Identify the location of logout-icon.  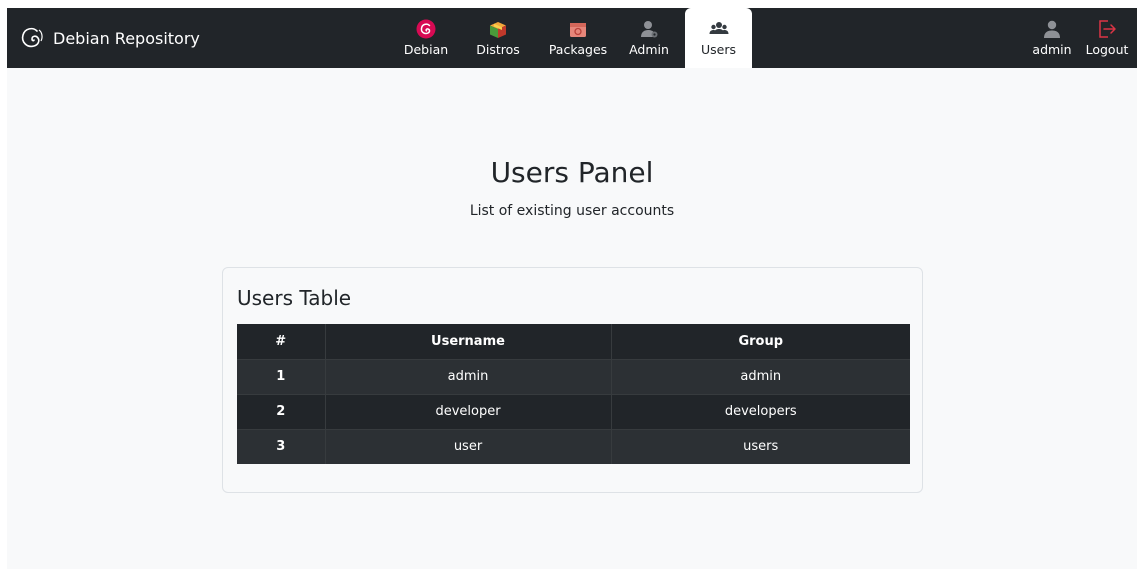
(1107, 29).